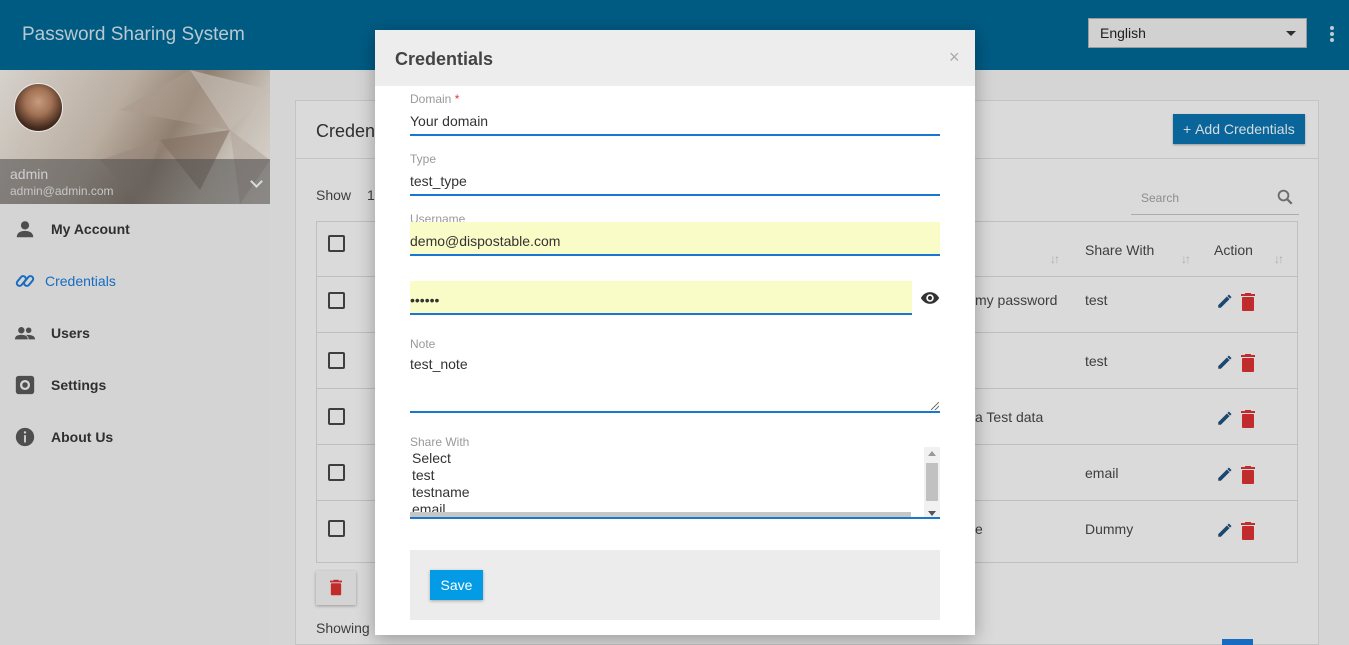 The width and height of the screenshot is (1349, 645). I want to click on scroll-up-icon, so click(932, 453).